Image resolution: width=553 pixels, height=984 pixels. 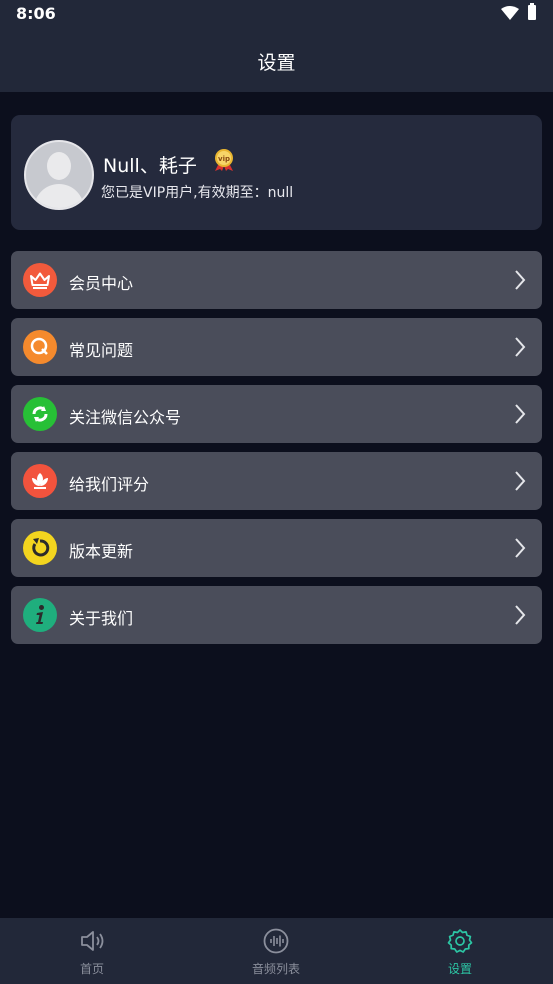 What do you see at coordinates (125, 417) in the screenshot?
I see `menu-item-label: 关注微信公众号` at bounding box center [125, 417].